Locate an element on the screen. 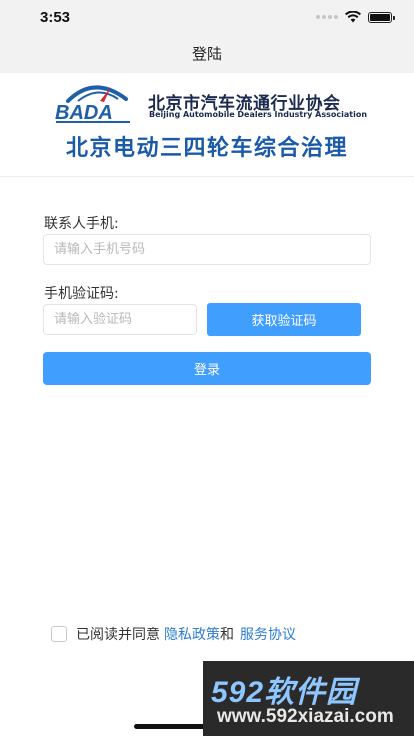  login-button: 登录 is located at coordinates (207, 368).